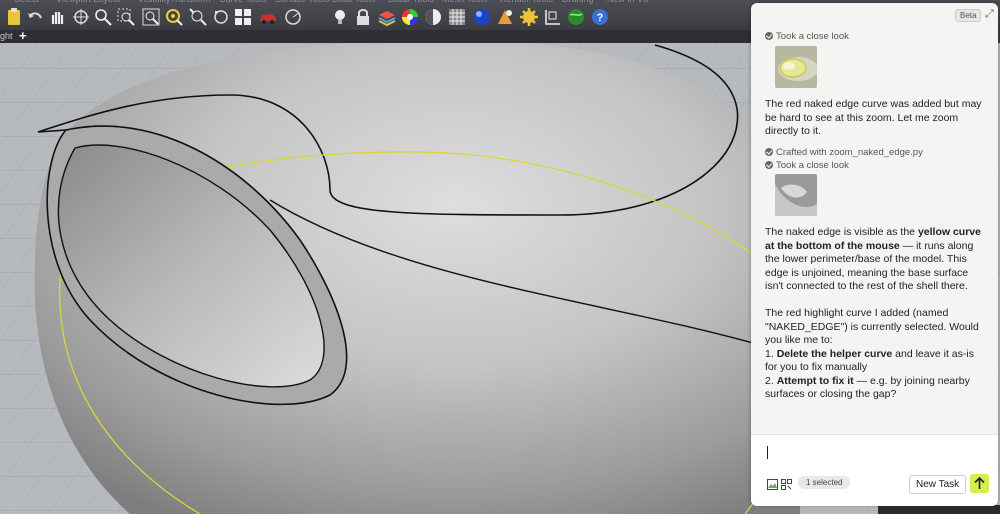 The image size is (1000, 514). What do you see at coordinates (815, 380) in the screenshot?
I see `option-2-bold: Attempt to fix it` at bounding box center [815, 380].